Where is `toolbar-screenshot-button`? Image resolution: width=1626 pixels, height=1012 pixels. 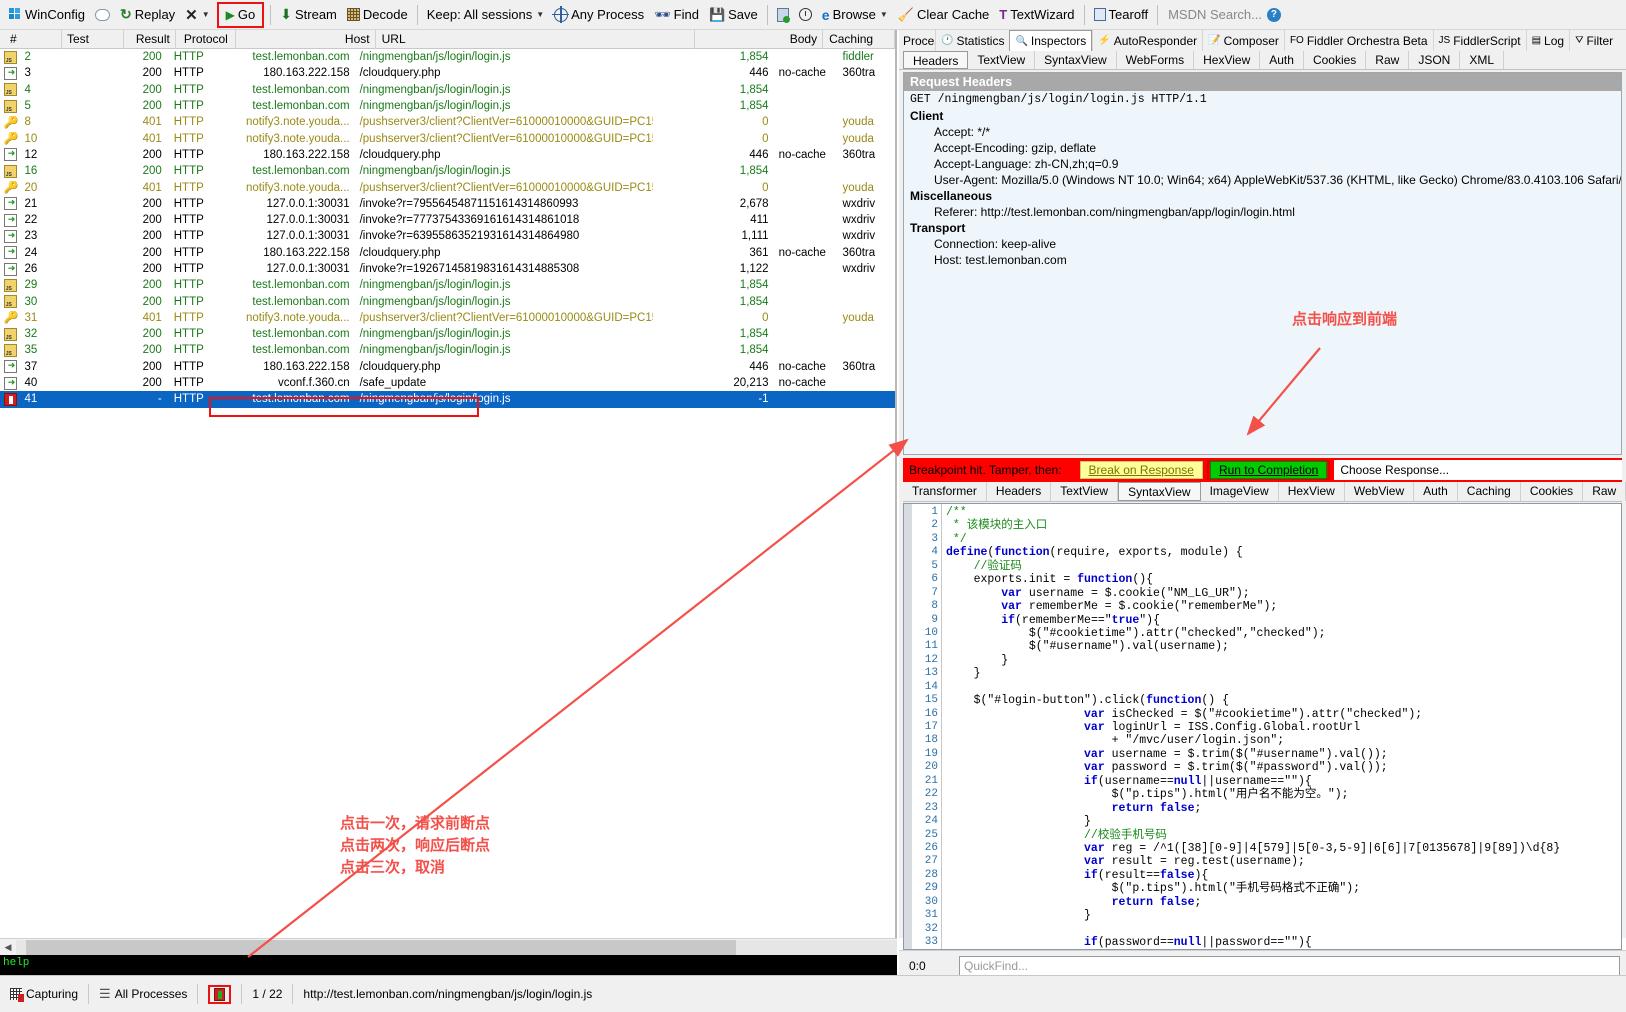 toolbar-screenshot-button is located at coordinates (783, 15).